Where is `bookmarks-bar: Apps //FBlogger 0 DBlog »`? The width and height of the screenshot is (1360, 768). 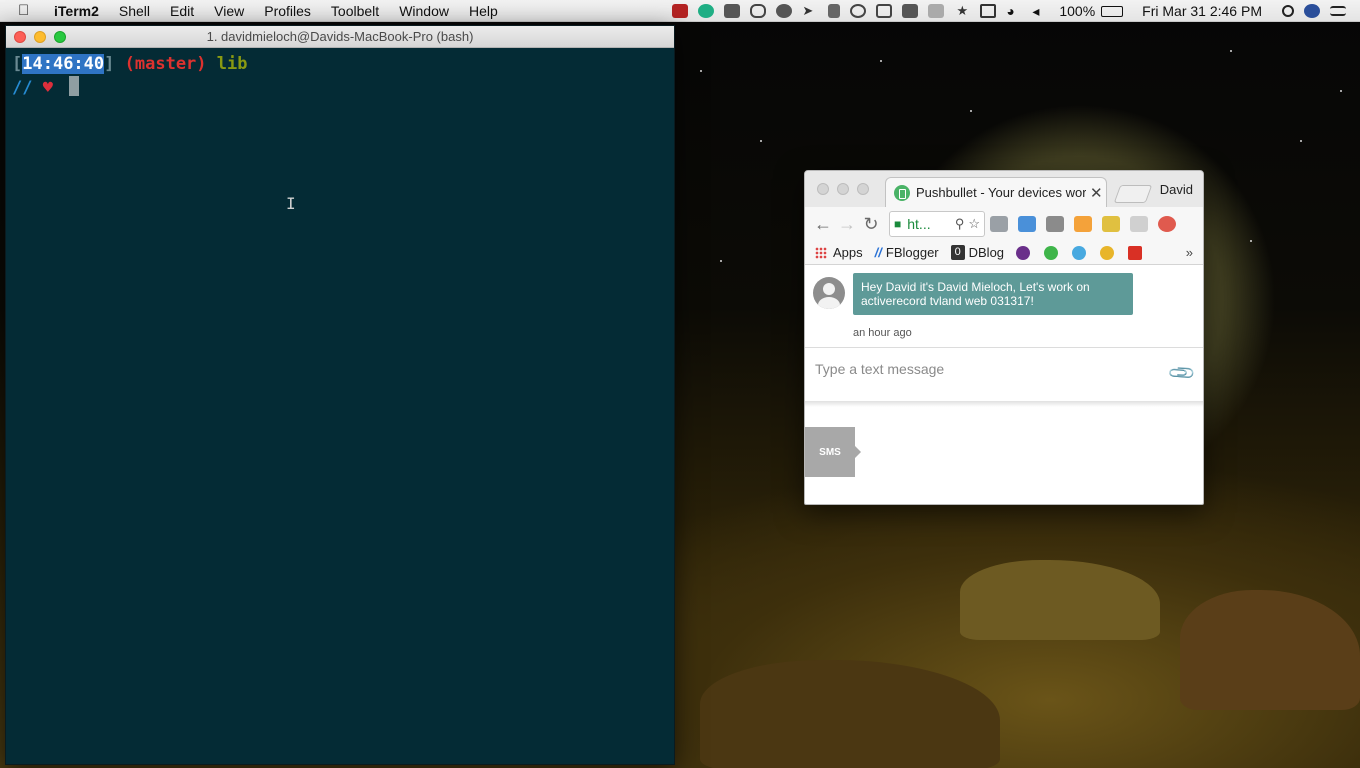 bookmarks-bar: Apps //FBlogger 0 DBlog » is located at coordinates (1004, 253).